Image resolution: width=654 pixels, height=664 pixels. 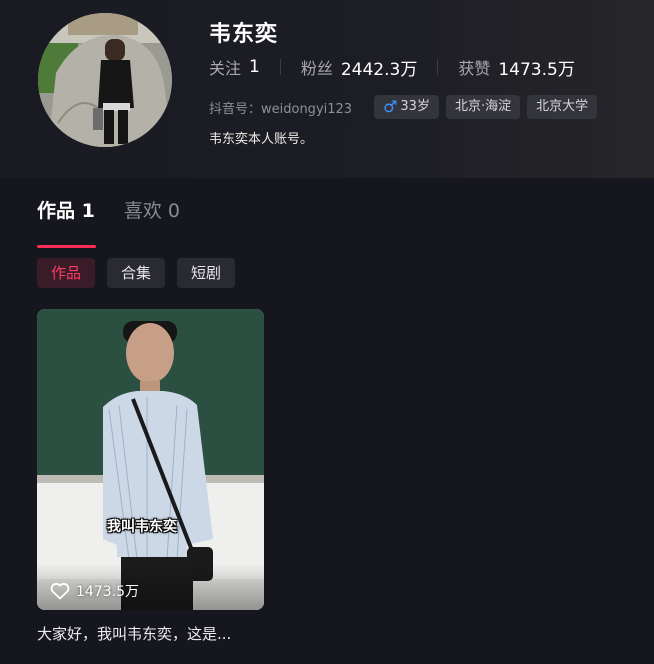 I want to click on heart-outline-icon, so click(x=60, y=591).